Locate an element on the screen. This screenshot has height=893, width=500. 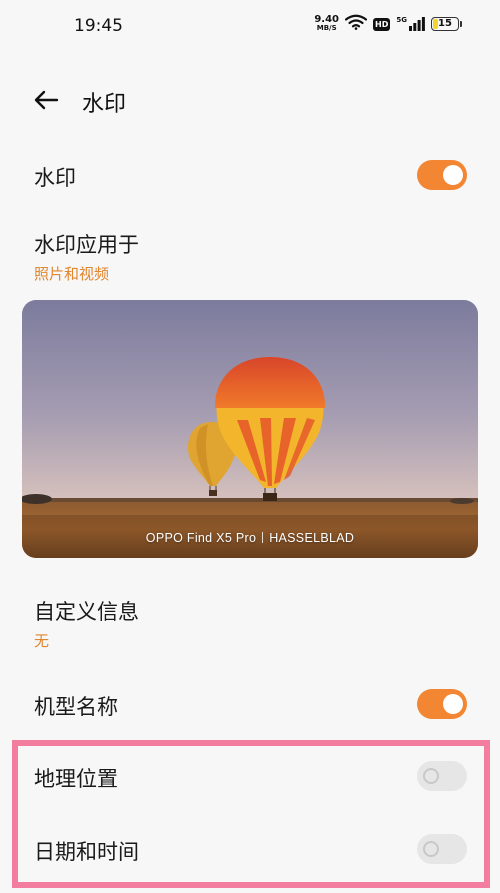
model-name-label: 机型名称 is located at coordinates (76, 707).